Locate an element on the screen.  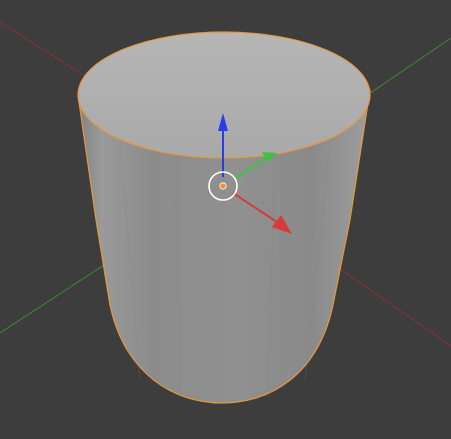
object-origin-dot is located at coordinates (223, 186).